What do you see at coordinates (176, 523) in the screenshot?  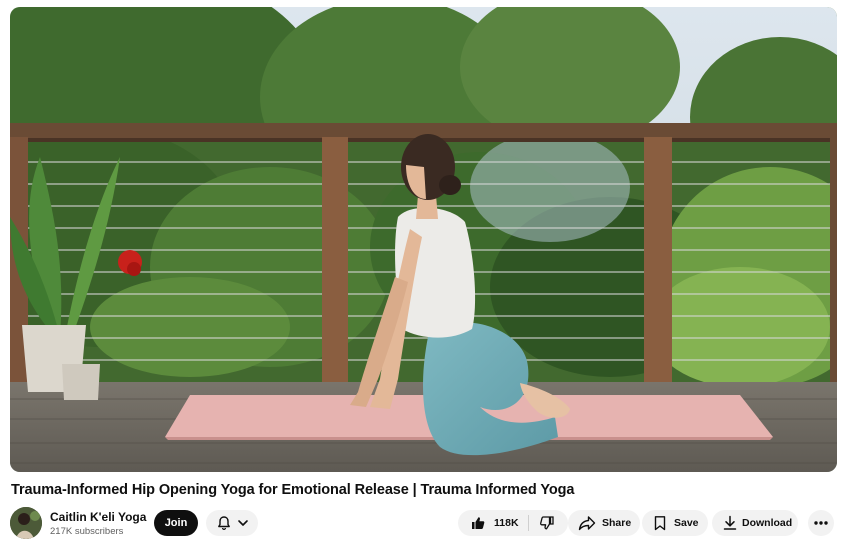 I see `join-button: Join` at bounding box center [176, 523].